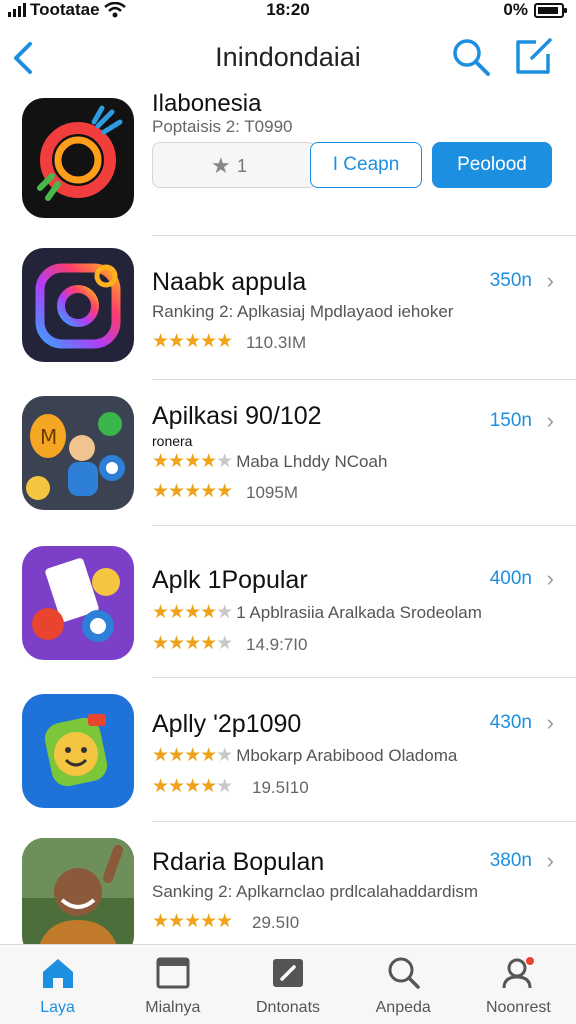 The width and height of the screenshot is (576, 1024). I want to click on page-title: Inindondaiai, so click(288, 57).